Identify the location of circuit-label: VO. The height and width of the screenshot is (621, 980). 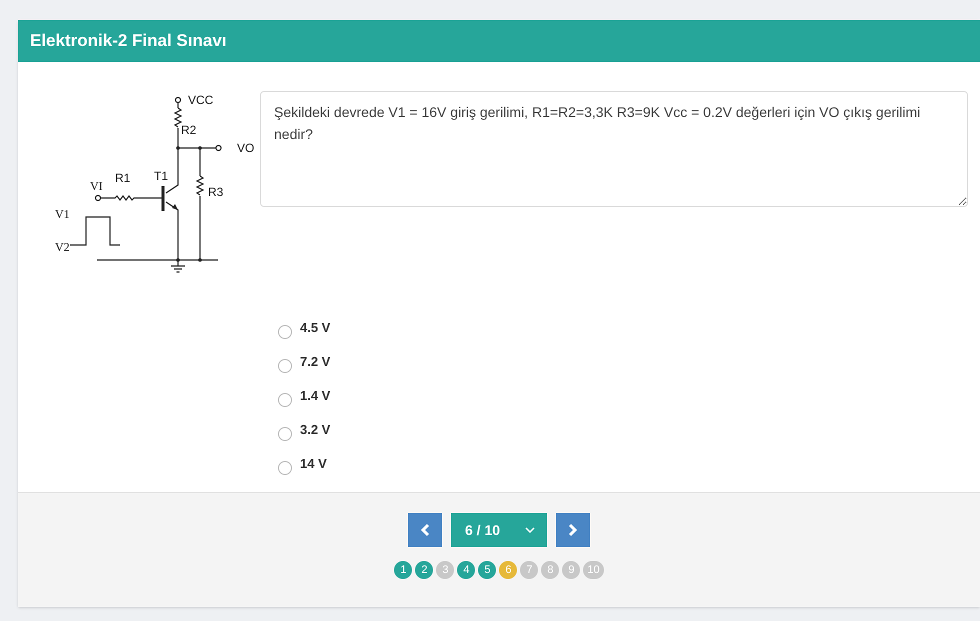
(245, 148).